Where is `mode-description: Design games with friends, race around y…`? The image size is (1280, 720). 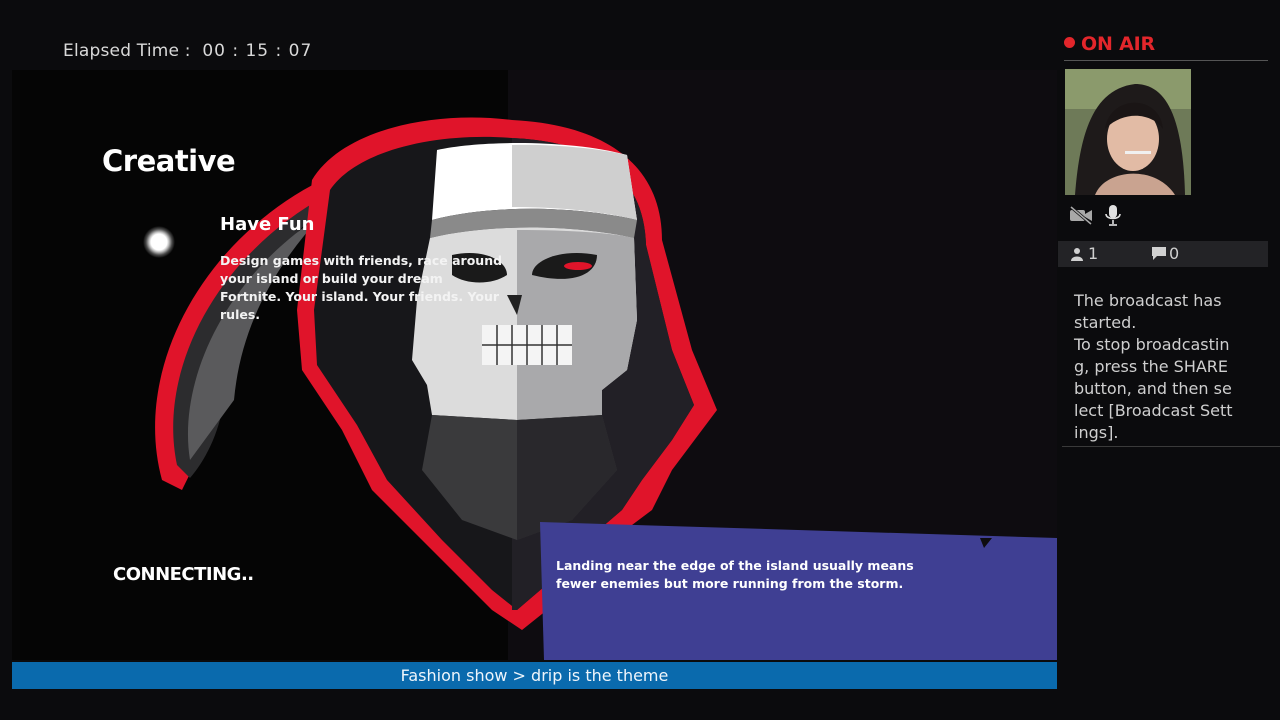
mode-description: Design games with friends, race around y… is located at coordinates (361, 287).